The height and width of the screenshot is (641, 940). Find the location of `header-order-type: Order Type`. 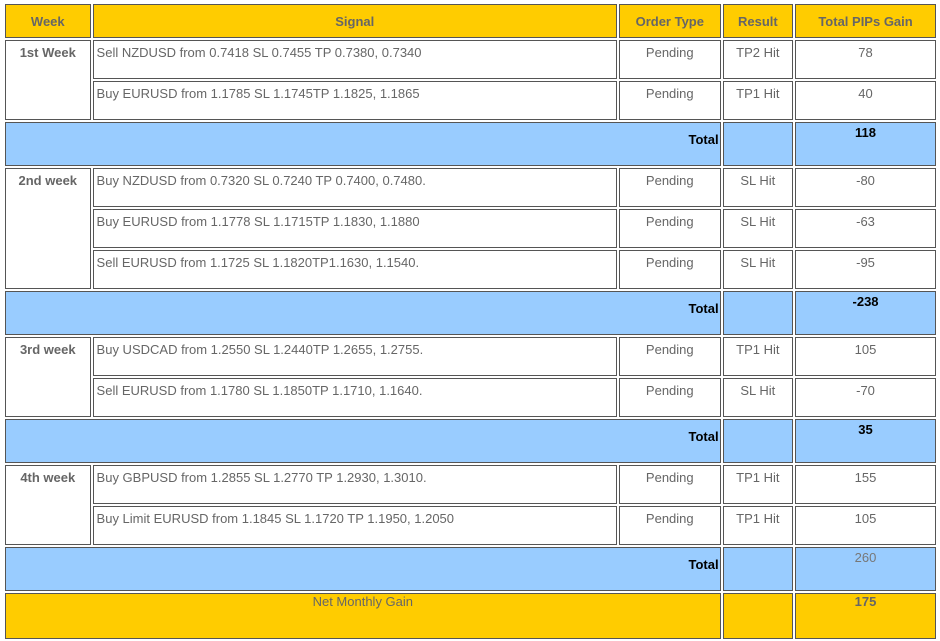

header-order-type: Order Type is located at coordinates (669, 21).